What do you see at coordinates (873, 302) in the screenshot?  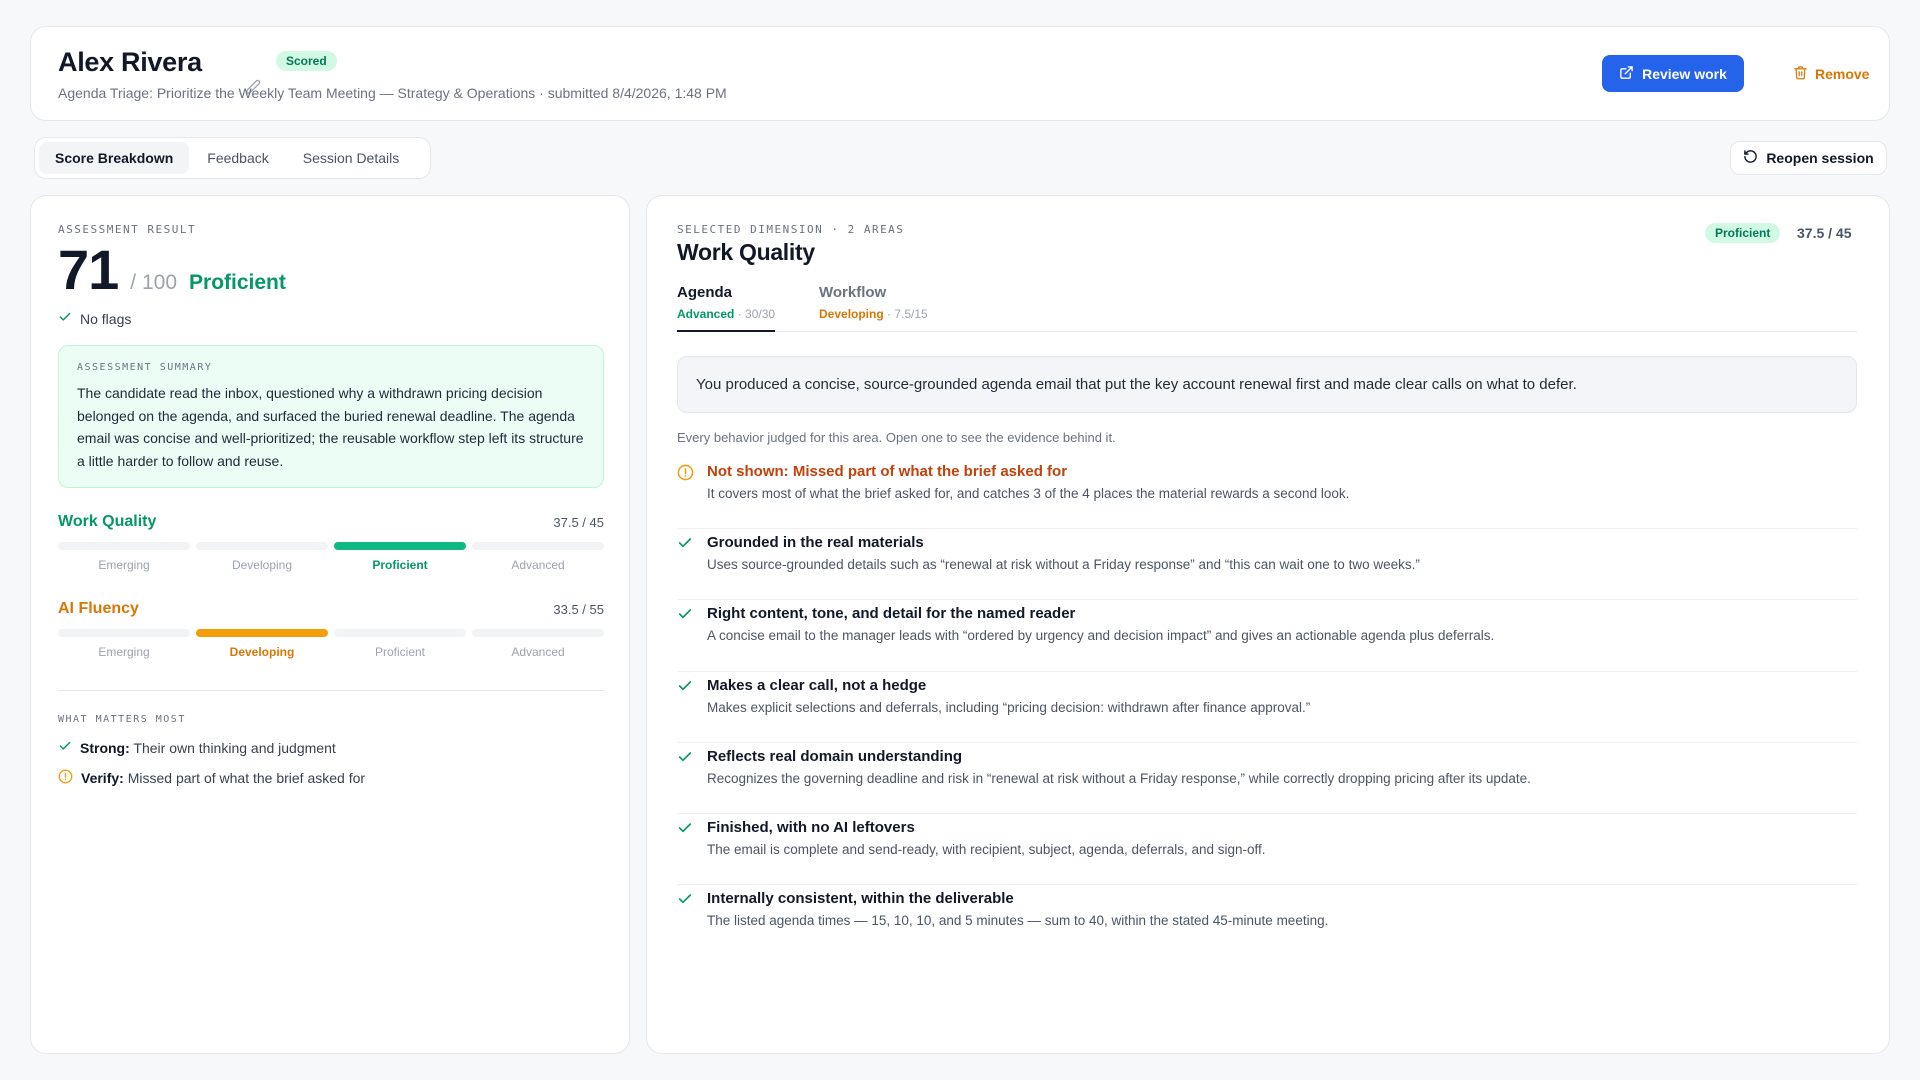 I see `area-tab-workflow: Workflow Developing · 7.5/15` at bounding box center [873, 302].